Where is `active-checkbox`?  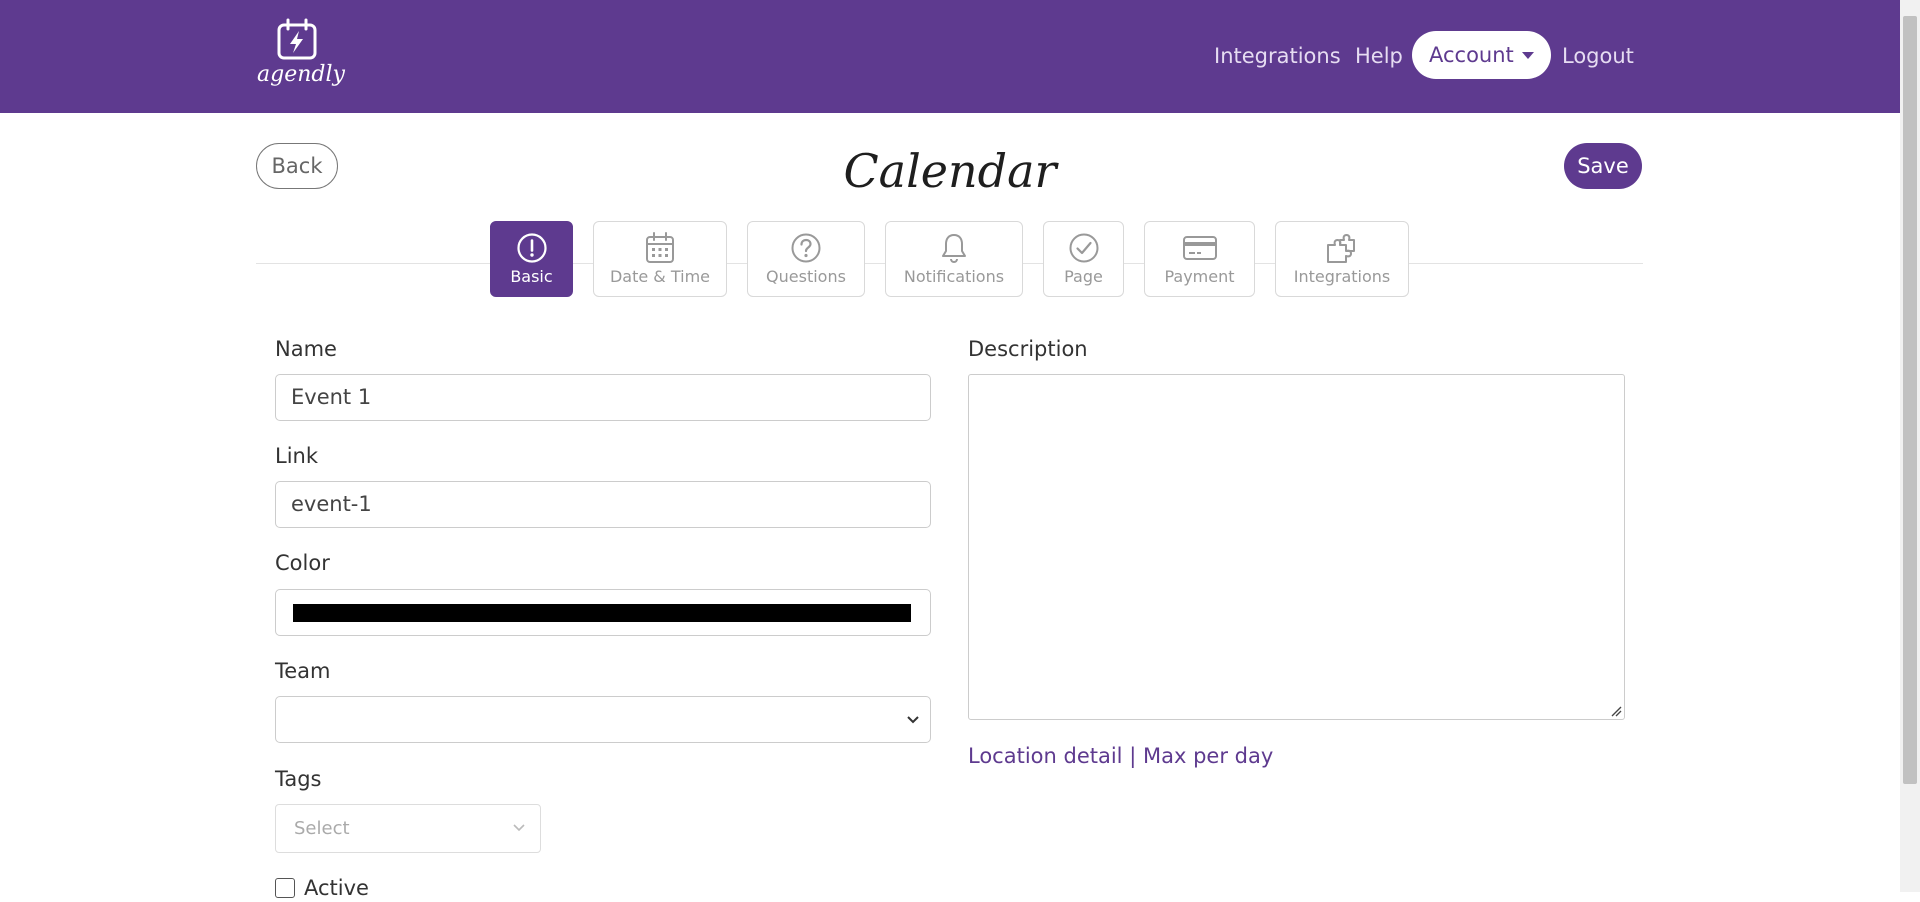
active-checkbox is located at coordinates (285, 888).